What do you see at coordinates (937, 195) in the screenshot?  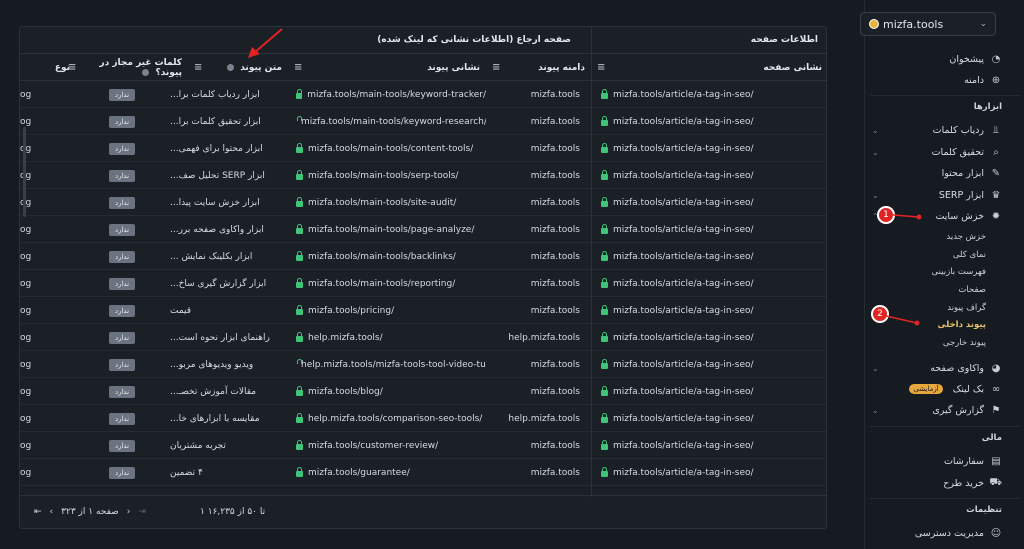 I see `sidebar-item-serp-tools: ♛ ابزار SERP ⌄` at bounding box center [937, 195].